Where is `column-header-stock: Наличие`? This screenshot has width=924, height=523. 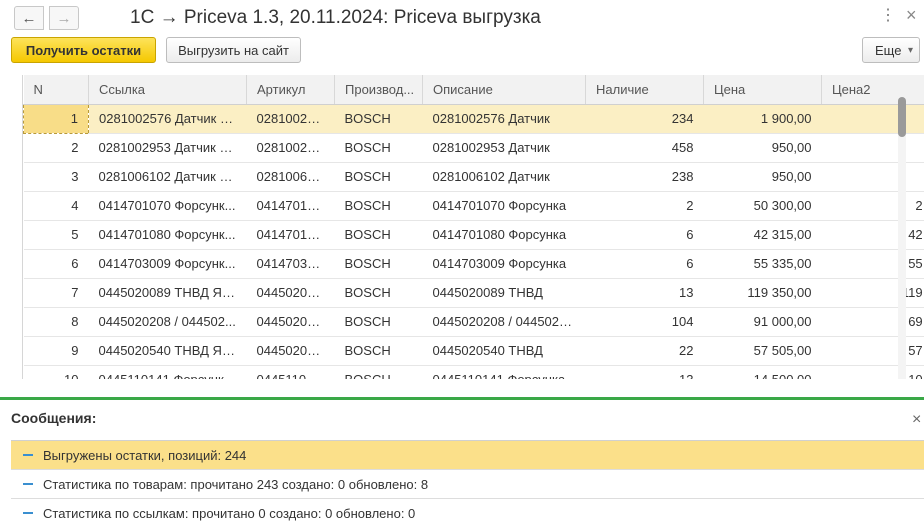 column-header-stock: Наличие is located at coordinates (644, 90).